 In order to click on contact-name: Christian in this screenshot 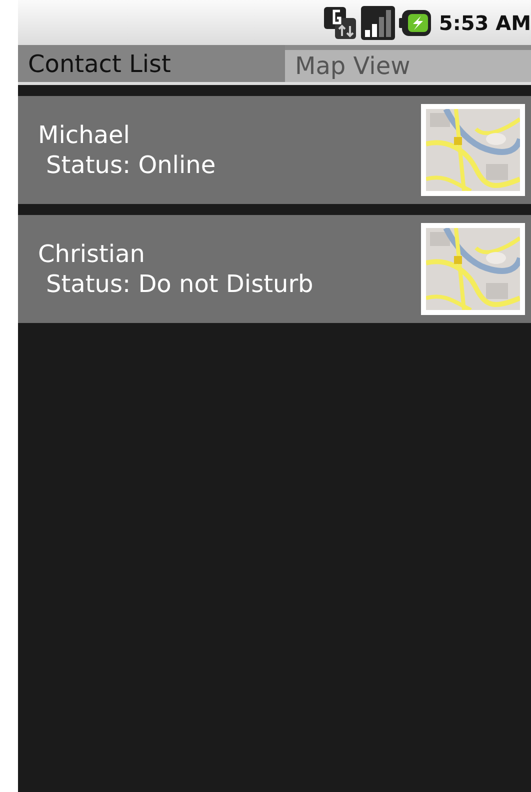, I will do `click(92, 254)`.